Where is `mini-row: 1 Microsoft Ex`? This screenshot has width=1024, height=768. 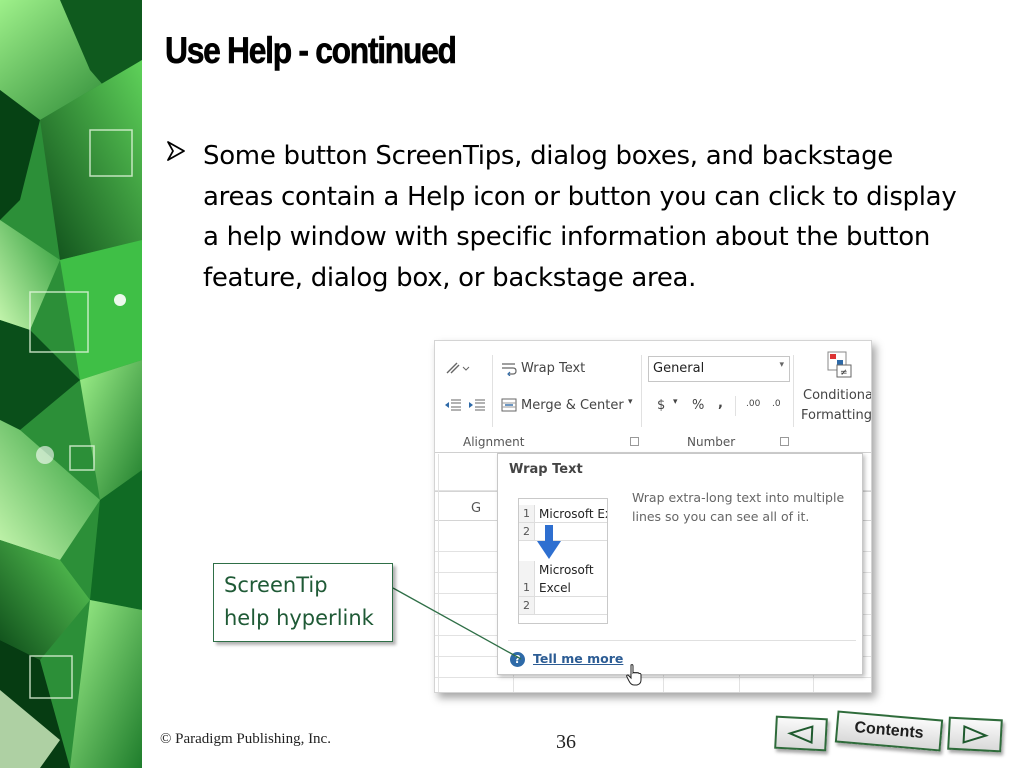
mini-row: 1 Microsoft Ex is located at coordinates (563, 514).